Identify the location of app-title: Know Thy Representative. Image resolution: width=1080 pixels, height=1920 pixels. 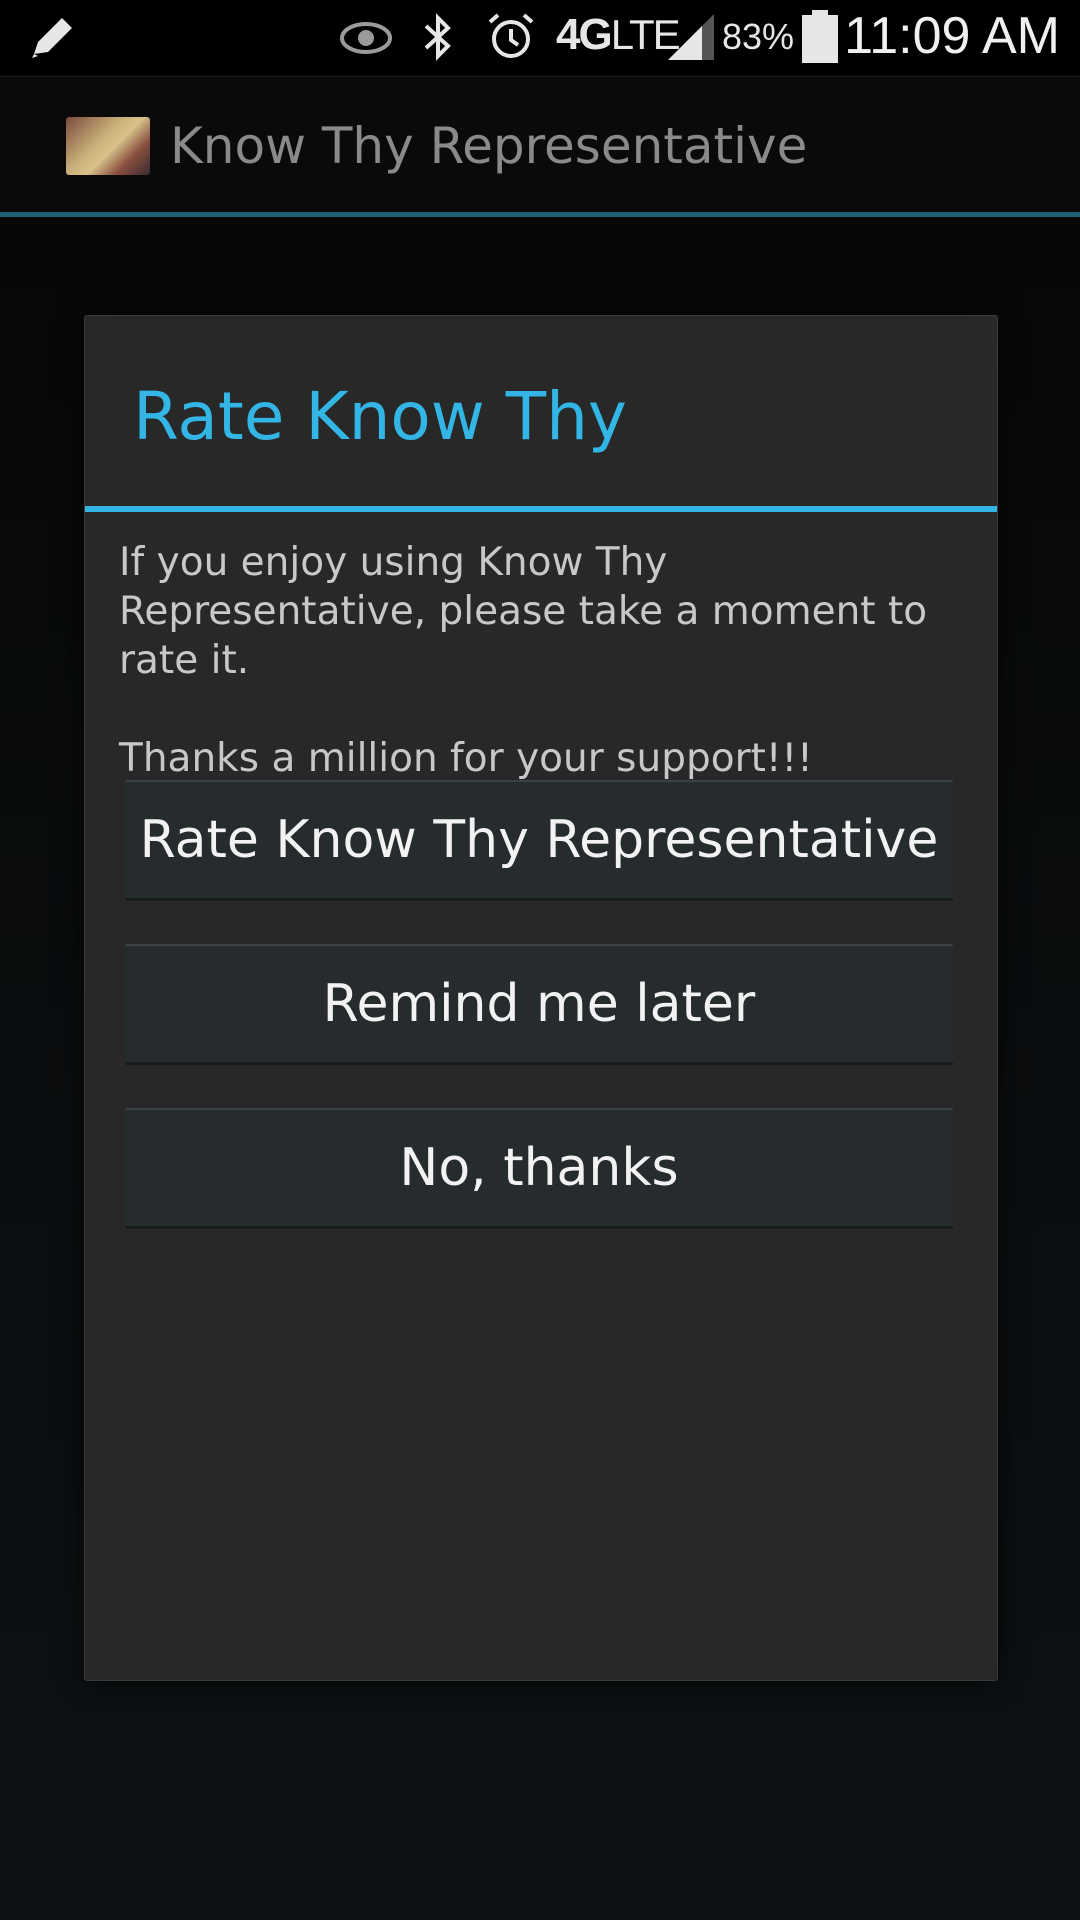
(489, 146).